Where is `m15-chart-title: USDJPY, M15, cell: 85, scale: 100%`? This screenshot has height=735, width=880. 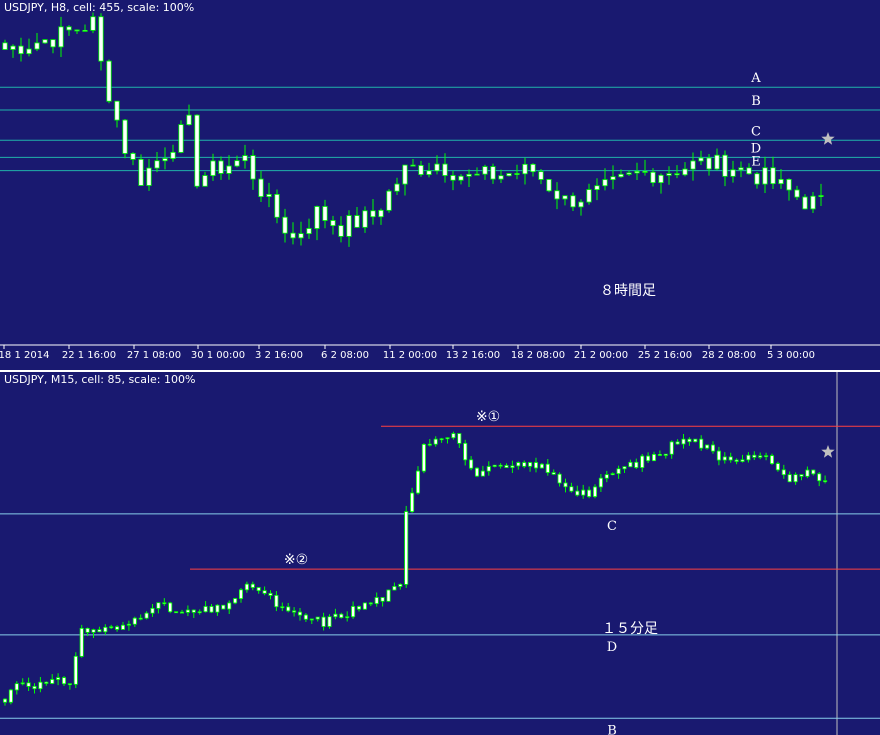
m15-chart-title: USDJPY, M15, cell: 85, scale: 100% is located at coordinates (100, 379).